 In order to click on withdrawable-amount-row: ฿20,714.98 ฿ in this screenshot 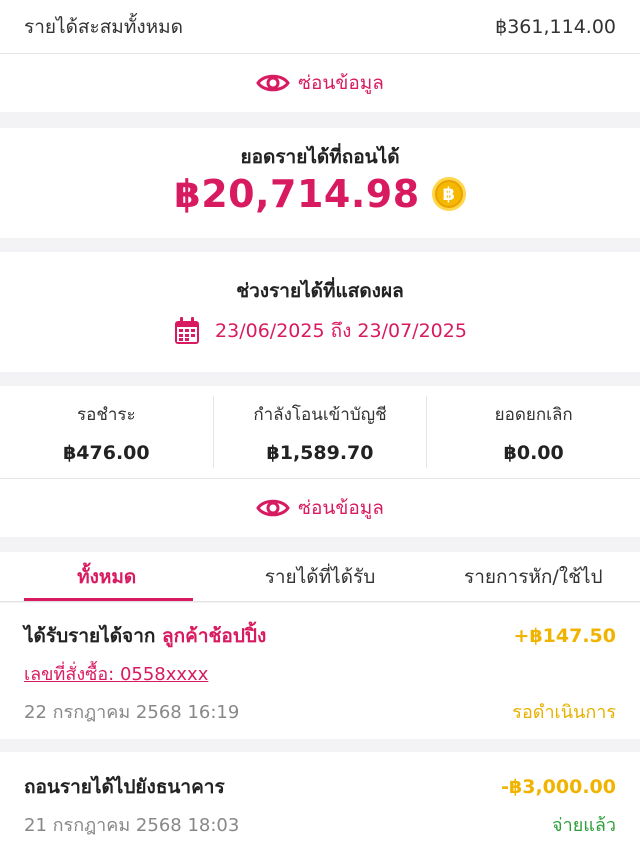, I will do `click(320, 194)`.